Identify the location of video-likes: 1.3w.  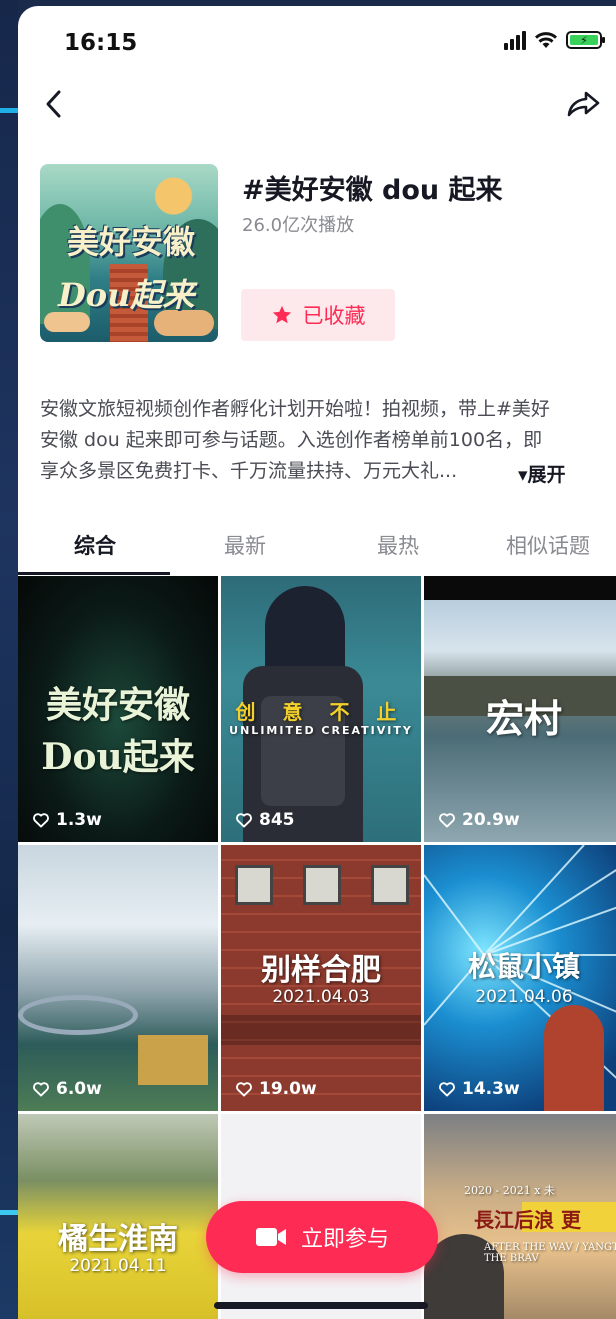
(67, 820).